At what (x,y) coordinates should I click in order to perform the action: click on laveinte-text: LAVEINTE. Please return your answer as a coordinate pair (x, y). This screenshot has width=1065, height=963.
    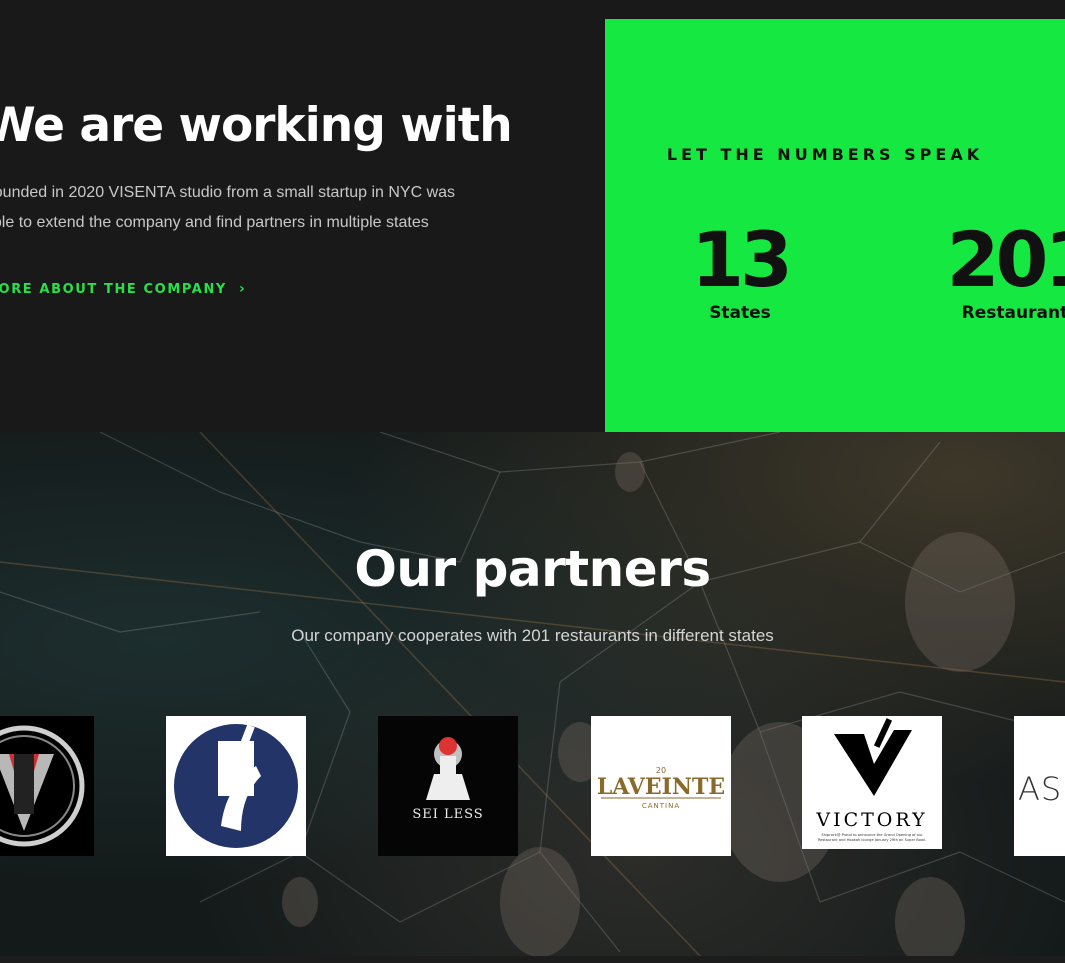
    Looking at the image, I should click on (661, 787).